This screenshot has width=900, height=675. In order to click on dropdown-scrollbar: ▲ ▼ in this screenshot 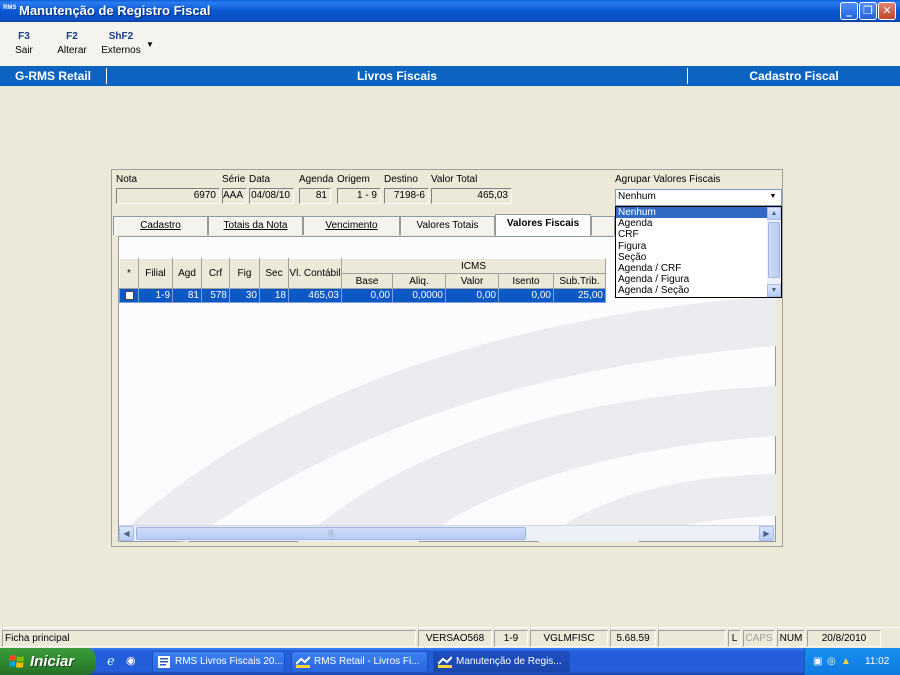, I will do `click(774, 252)`.